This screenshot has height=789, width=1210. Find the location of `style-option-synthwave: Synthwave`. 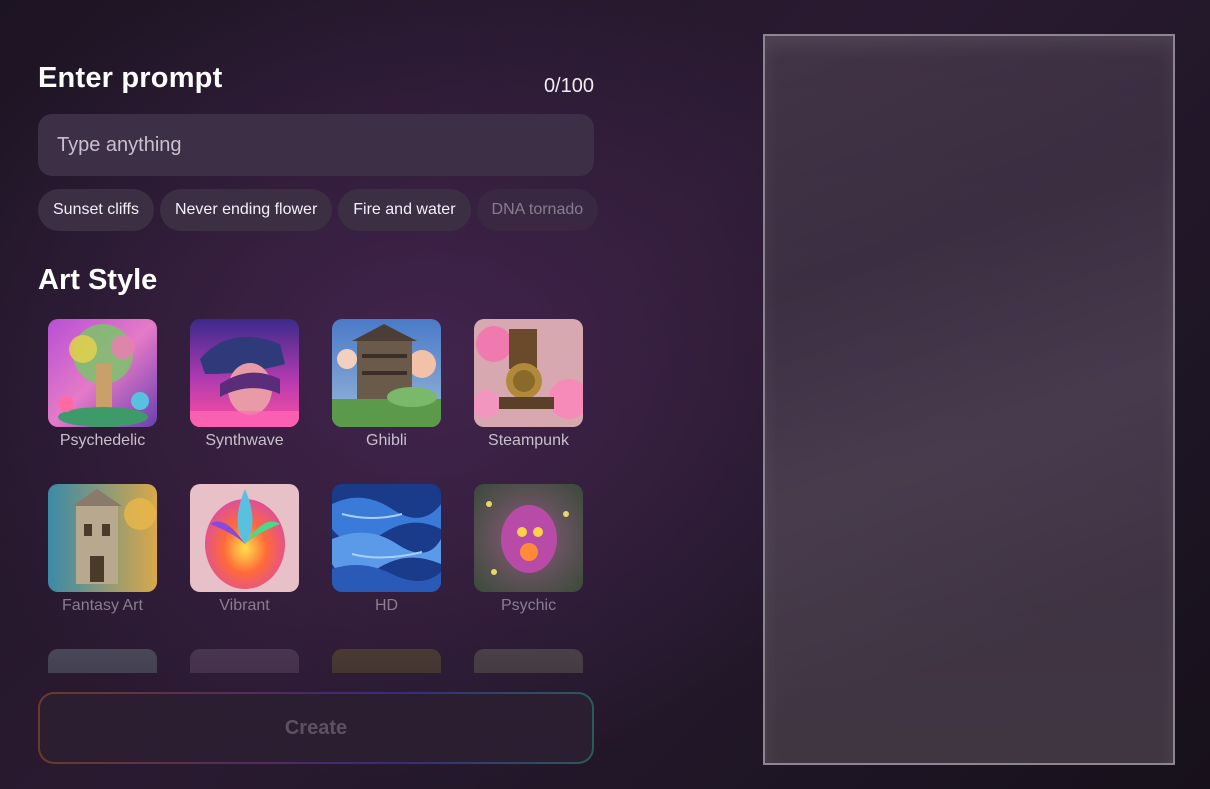

style-option-synthwave: Synthwave is located at coordinates (244, 384).